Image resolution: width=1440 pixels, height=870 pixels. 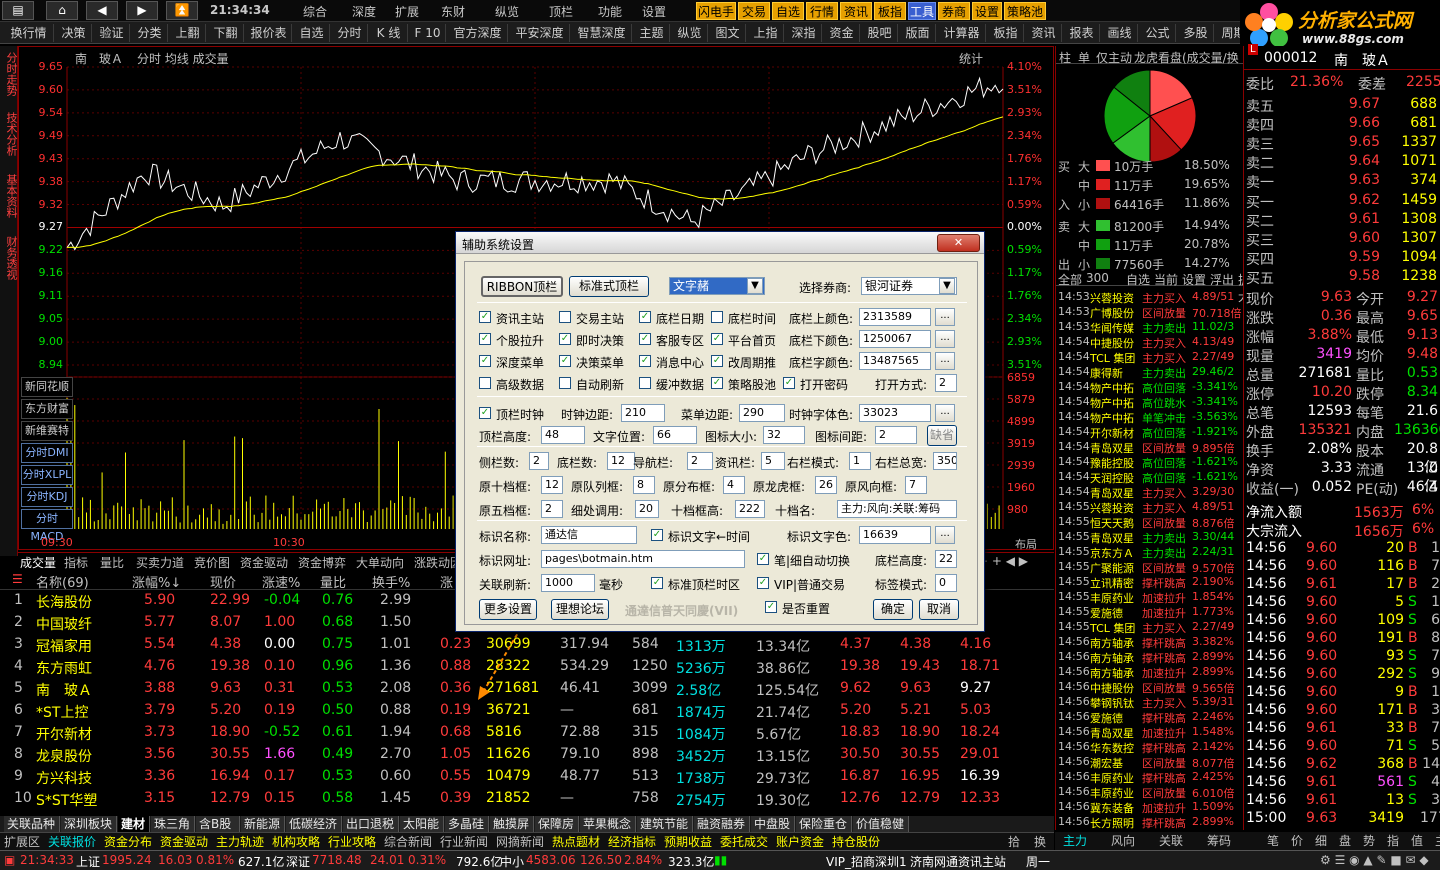 I want to click on top-height-input: 48, so click(x=563, y=435).